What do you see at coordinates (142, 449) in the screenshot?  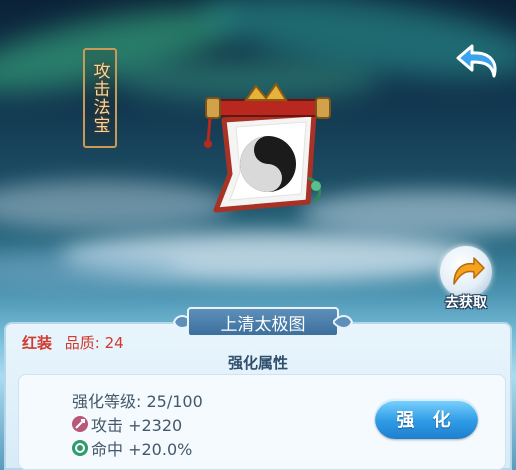 I see `accuracy-label: 命中 +20.0%` at bounding box center [142, 449].